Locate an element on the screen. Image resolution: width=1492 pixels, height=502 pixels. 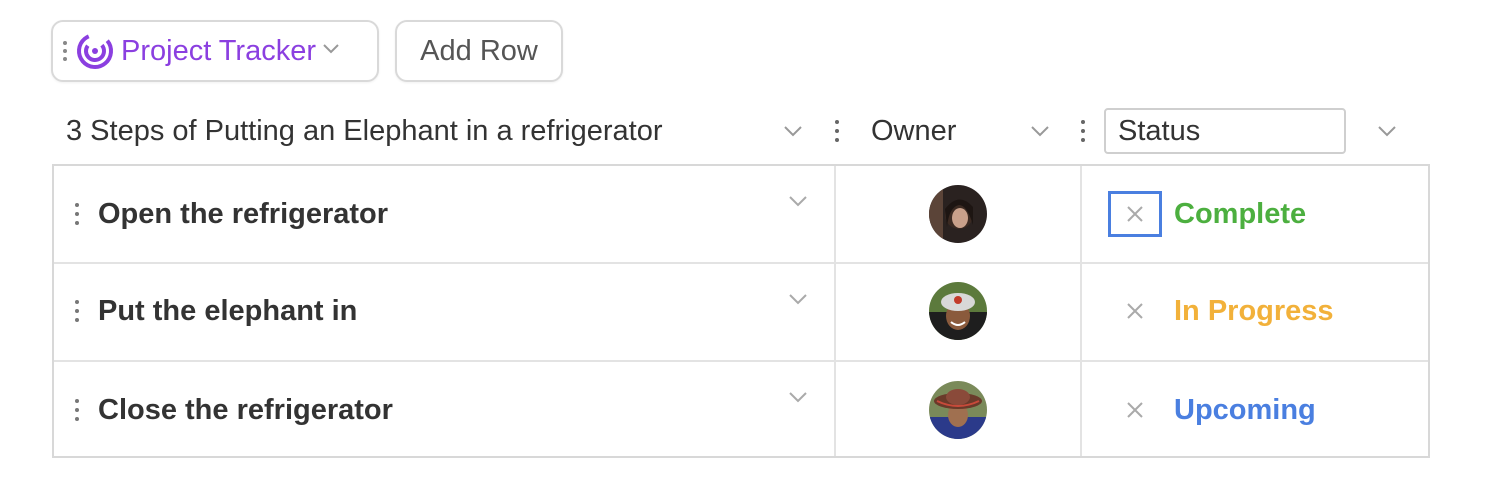
add-row-button: Add Row is located at coordinates (479, 51).